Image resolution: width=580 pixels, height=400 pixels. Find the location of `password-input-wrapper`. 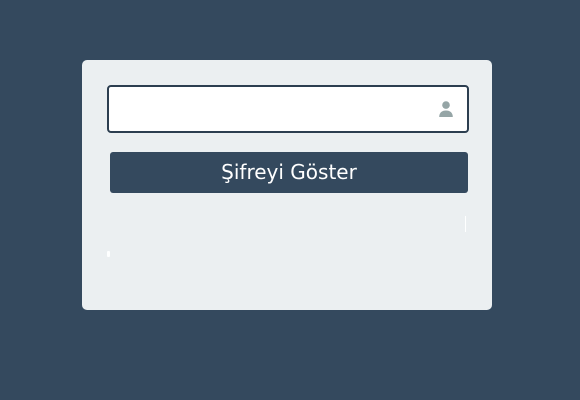

password-input-wrapper is located at coordinates (288, 109).